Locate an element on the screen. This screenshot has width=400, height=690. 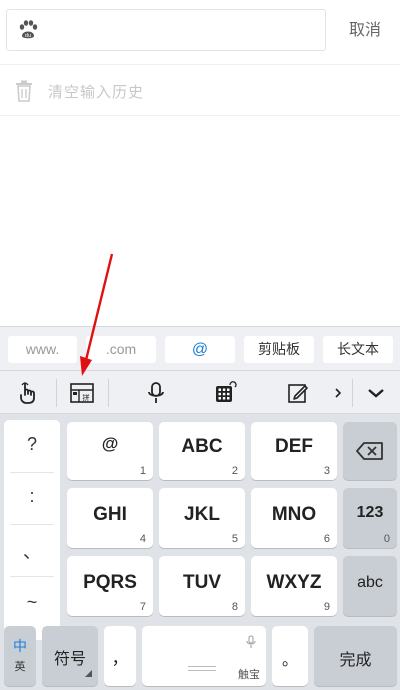
symbol-question-key: ? is located at coordinates (32, 444).